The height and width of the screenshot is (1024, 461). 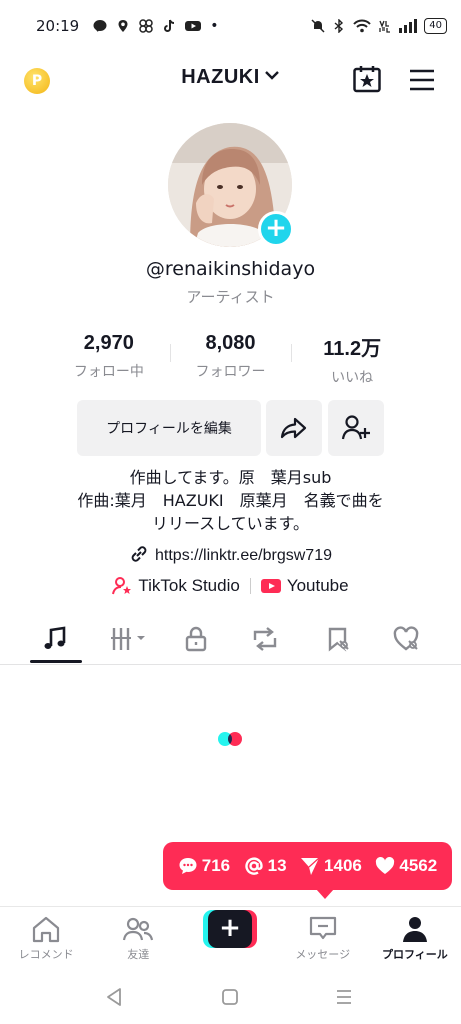 I want to click on menu-icon, so click(x=422, y=80).